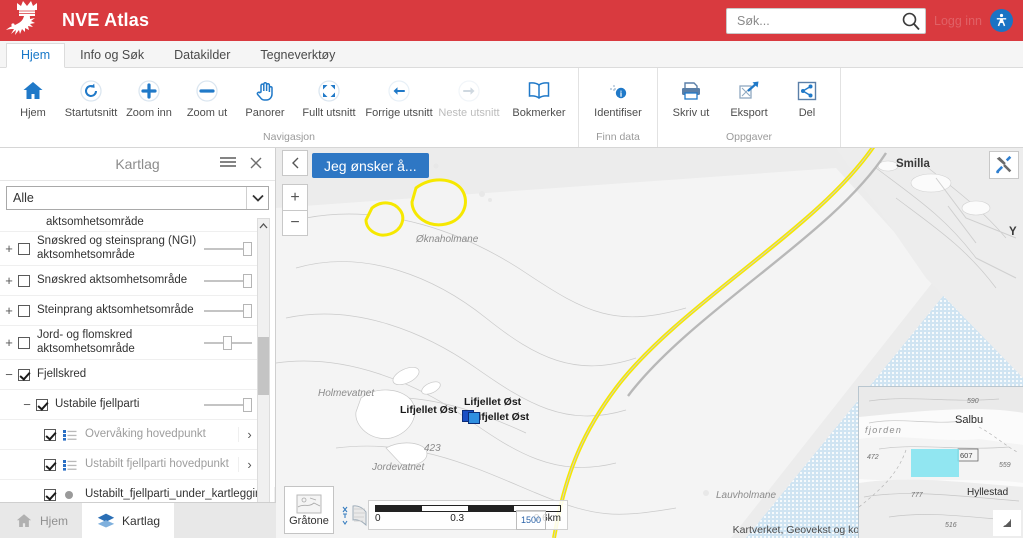 Image resolution: width=1023 pixels, height=538 pixels. What do you see at coordinates (329, 91) in the screenshot?
I see `expand-arrows-icon` at bounding box center [329, 91].